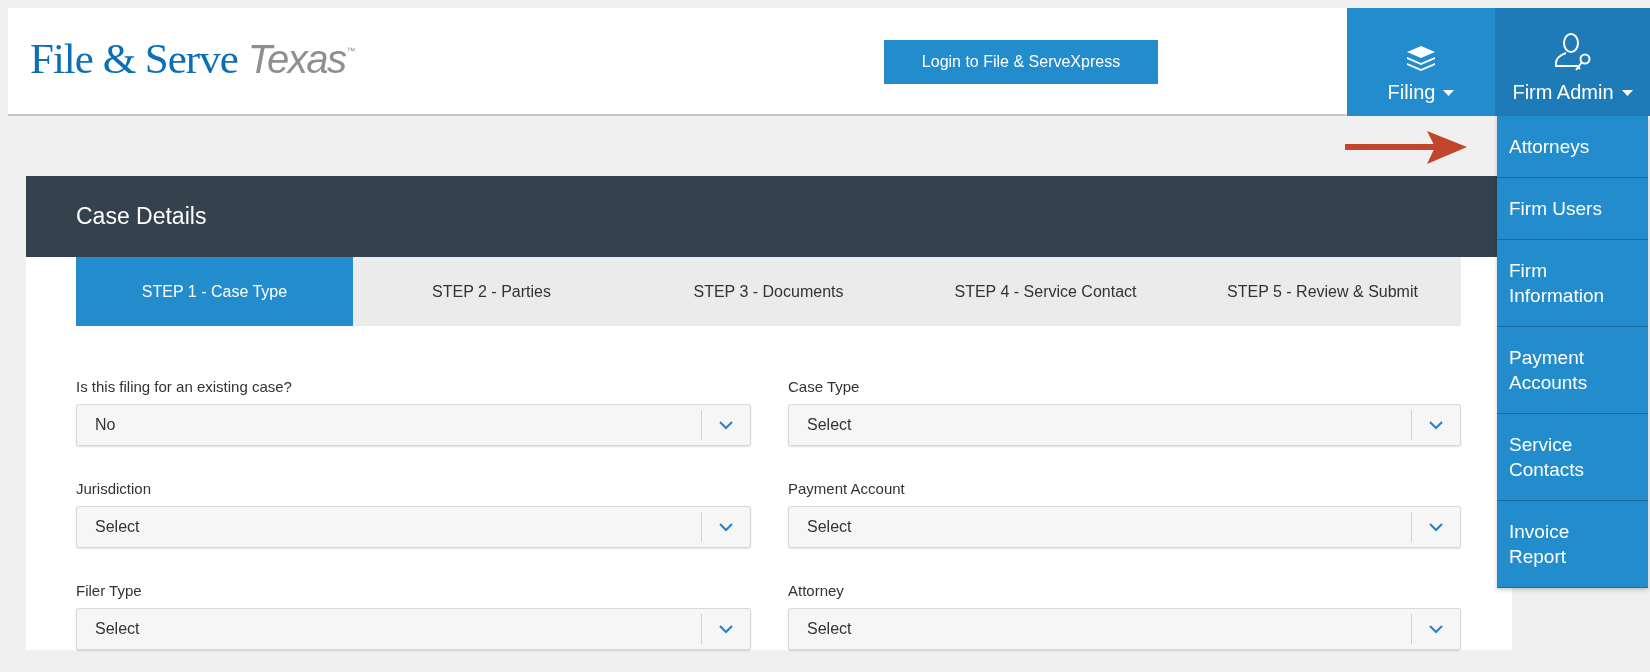 This screenshot has height=672, width=1650. Describe the element at coordinates (1572, 370) in the screenshot. I see `menu-item: Payment Accounts` at that location.